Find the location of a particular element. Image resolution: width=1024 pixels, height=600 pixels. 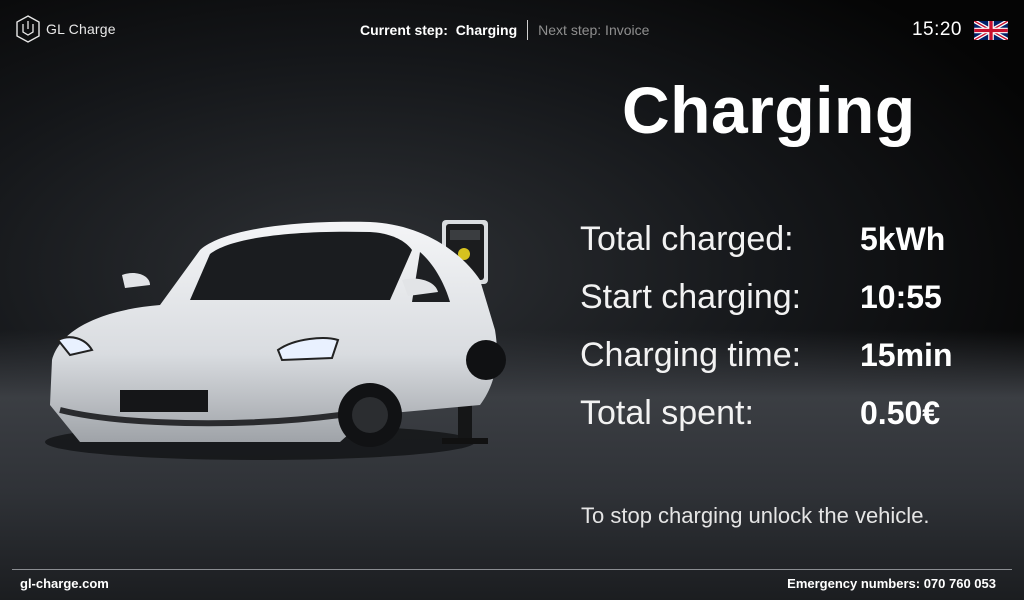

website-link: gl-charge.com is located at coordinates (64, 583).